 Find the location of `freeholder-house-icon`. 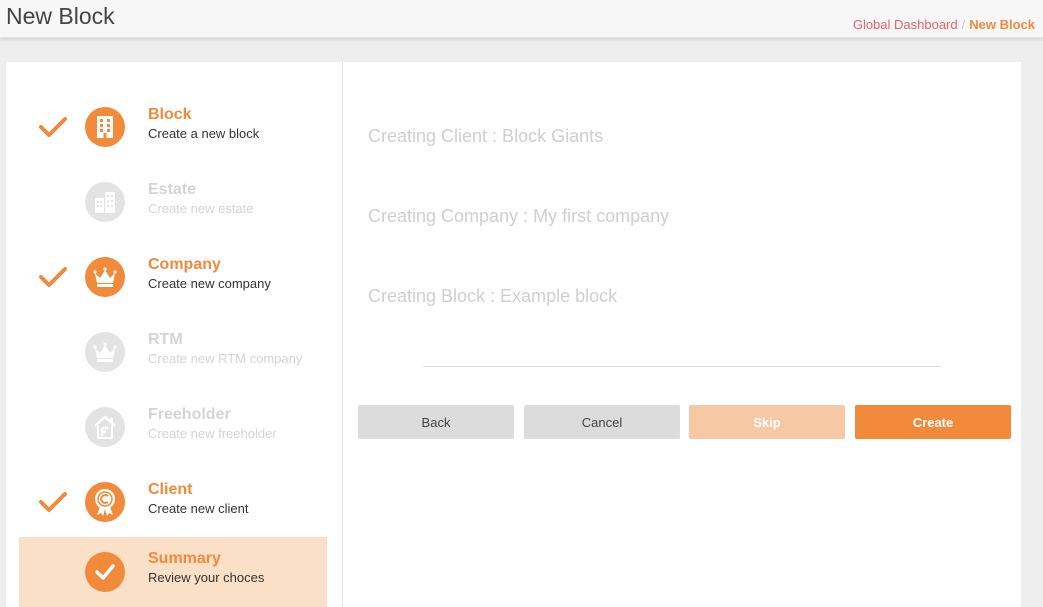

freeholder-house-icon is located at coordinates (105, 427).